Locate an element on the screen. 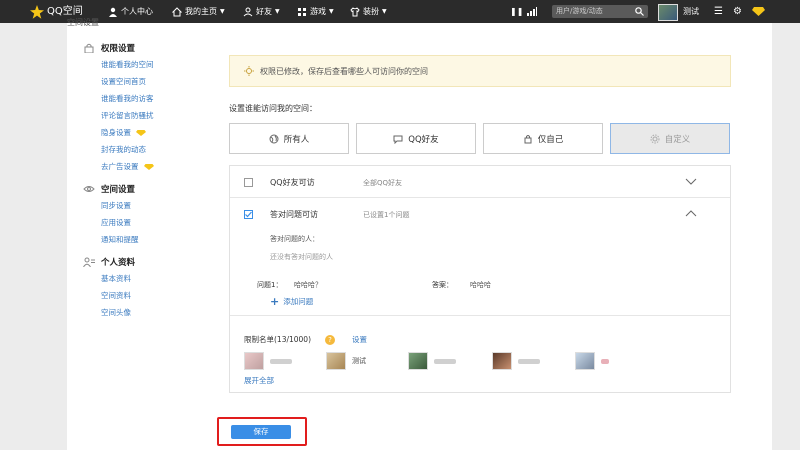 This screenshot has width=800, height=450. chevron-down-icon is located at coordinates (691, 182).